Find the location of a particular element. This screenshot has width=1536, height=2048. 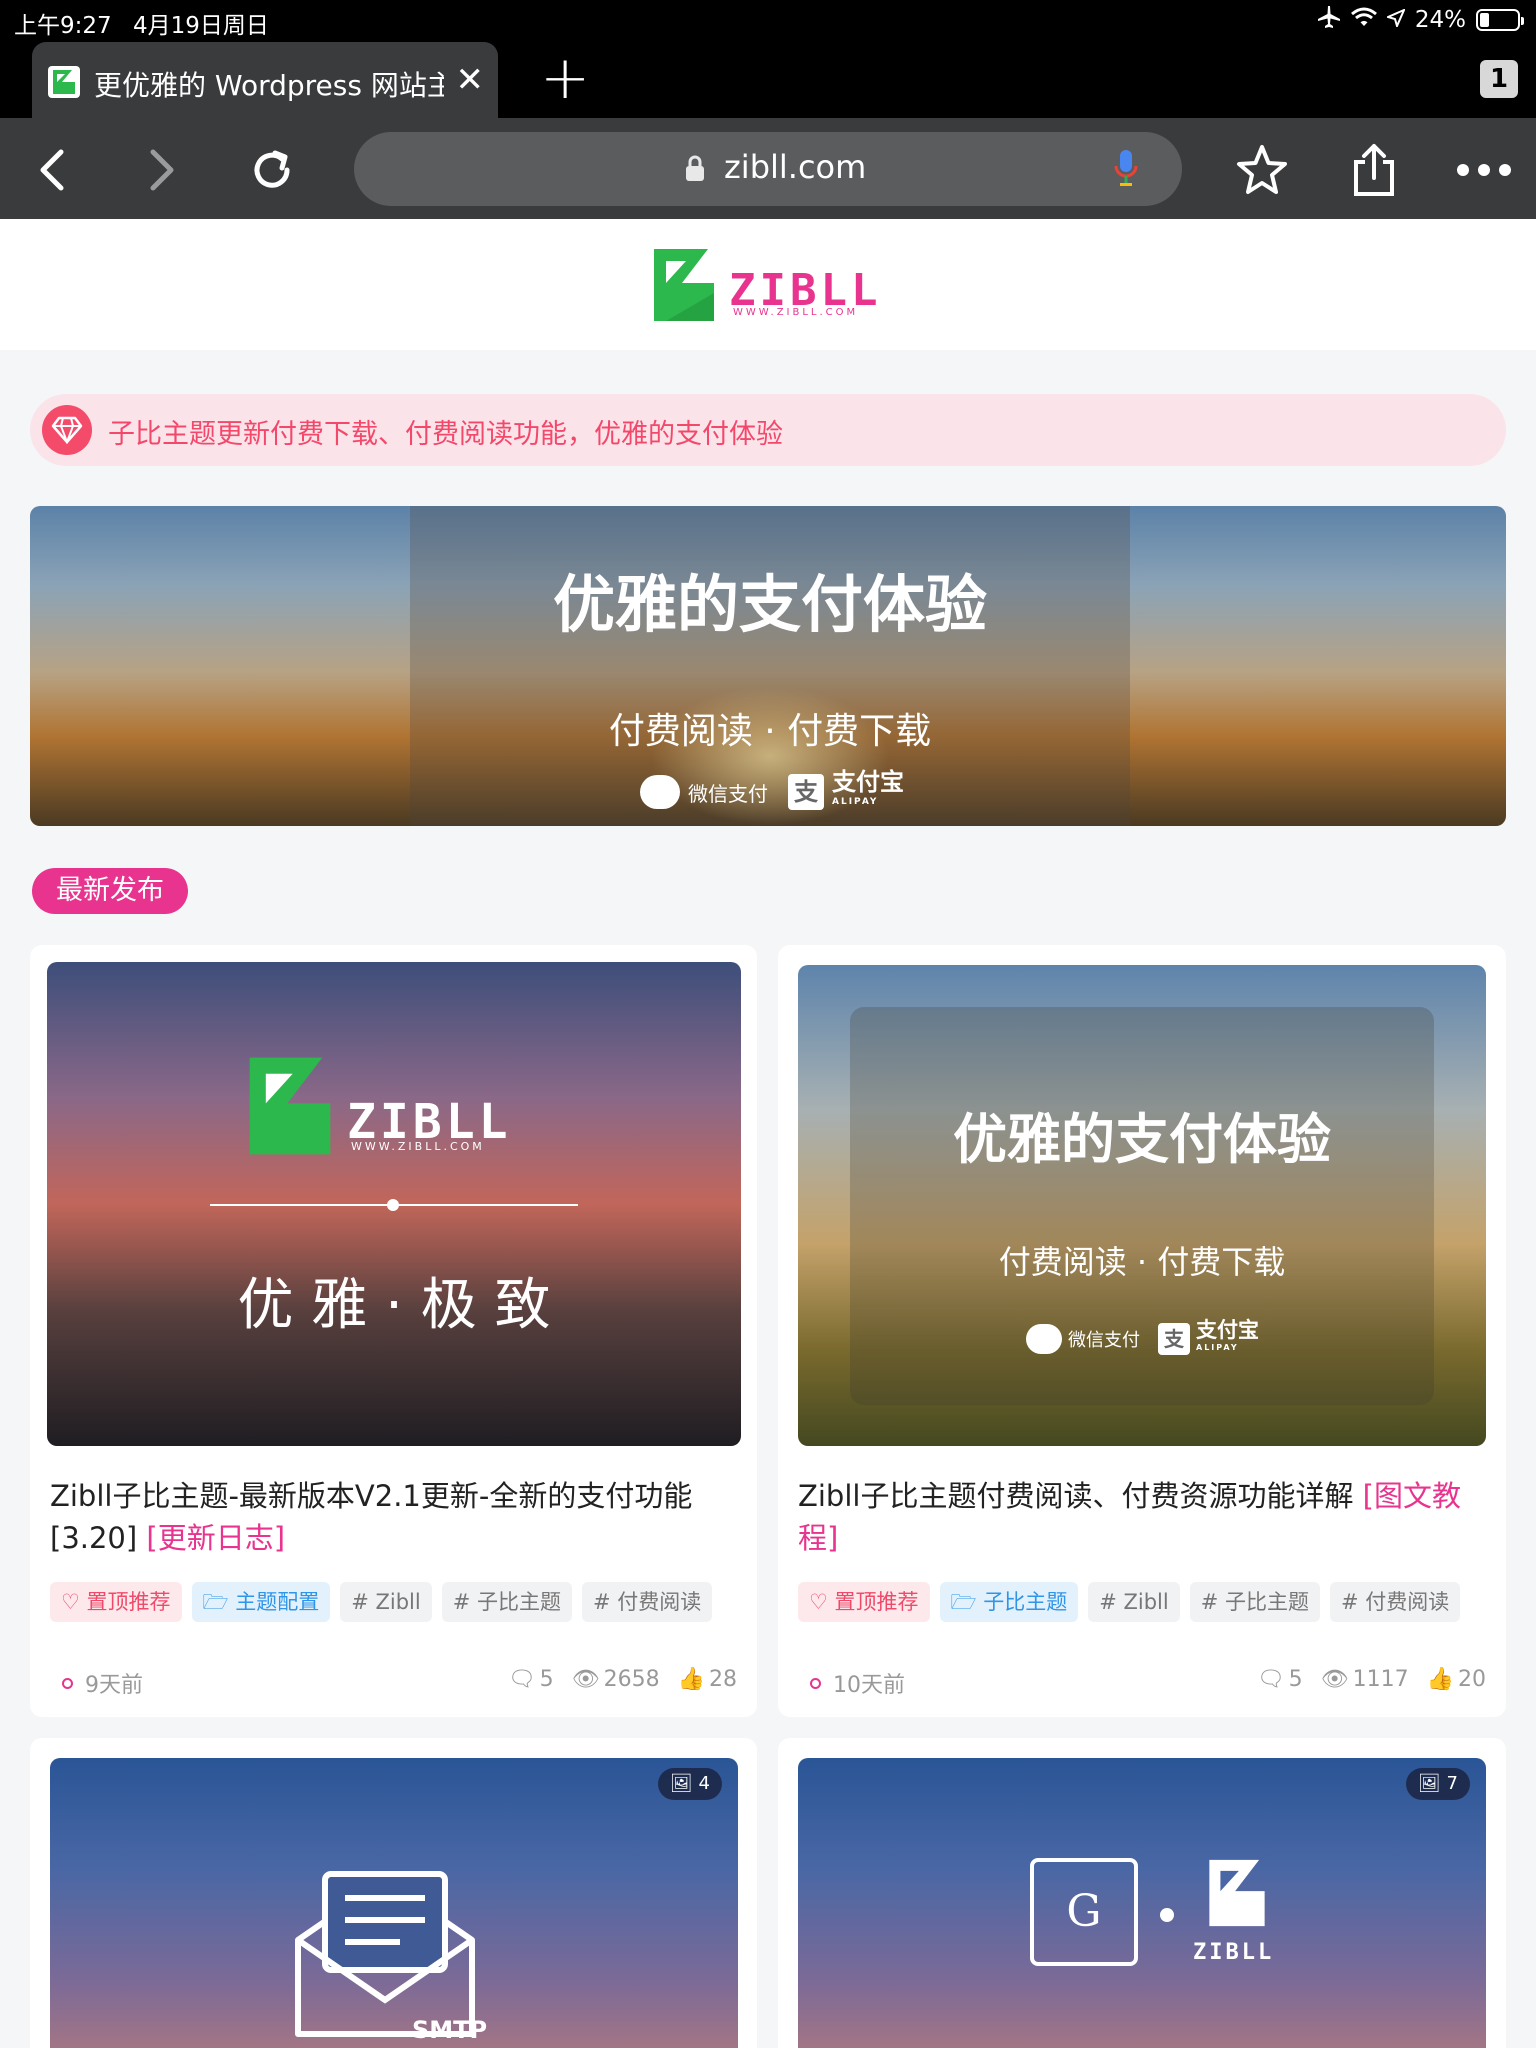

tag-category: 🗁 子比主题 is located at coordinates (1009, 1602).